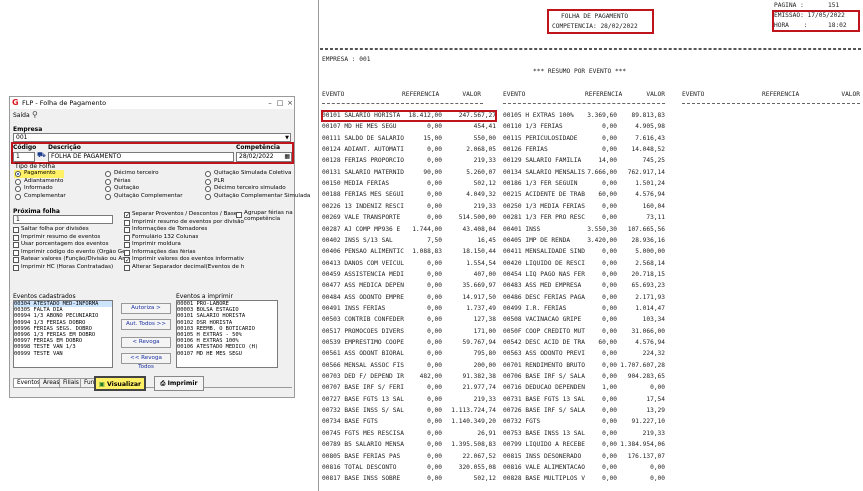 Image resolution: width=863 pixels, height=491 pixels. Describe the element at coordinates (481, 195) in the screenshot. I see `table-cell: 4.049,32` at that location.